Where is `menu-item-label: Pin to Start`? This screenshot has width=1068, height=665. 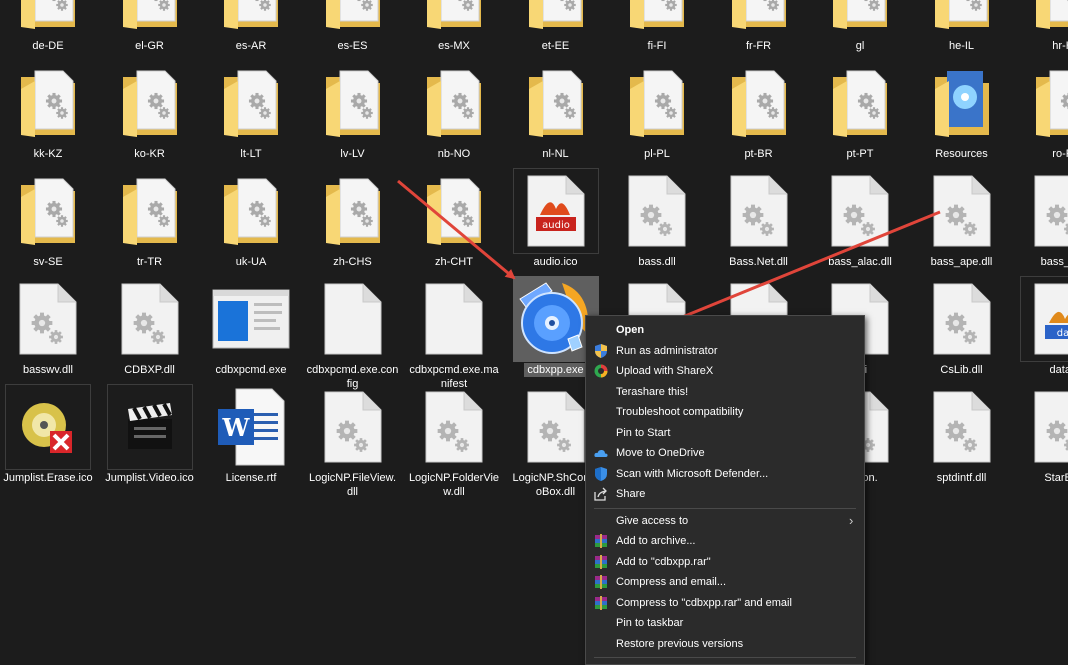 menu-item-label: Pin to Start is located at coordinates (643, 432).